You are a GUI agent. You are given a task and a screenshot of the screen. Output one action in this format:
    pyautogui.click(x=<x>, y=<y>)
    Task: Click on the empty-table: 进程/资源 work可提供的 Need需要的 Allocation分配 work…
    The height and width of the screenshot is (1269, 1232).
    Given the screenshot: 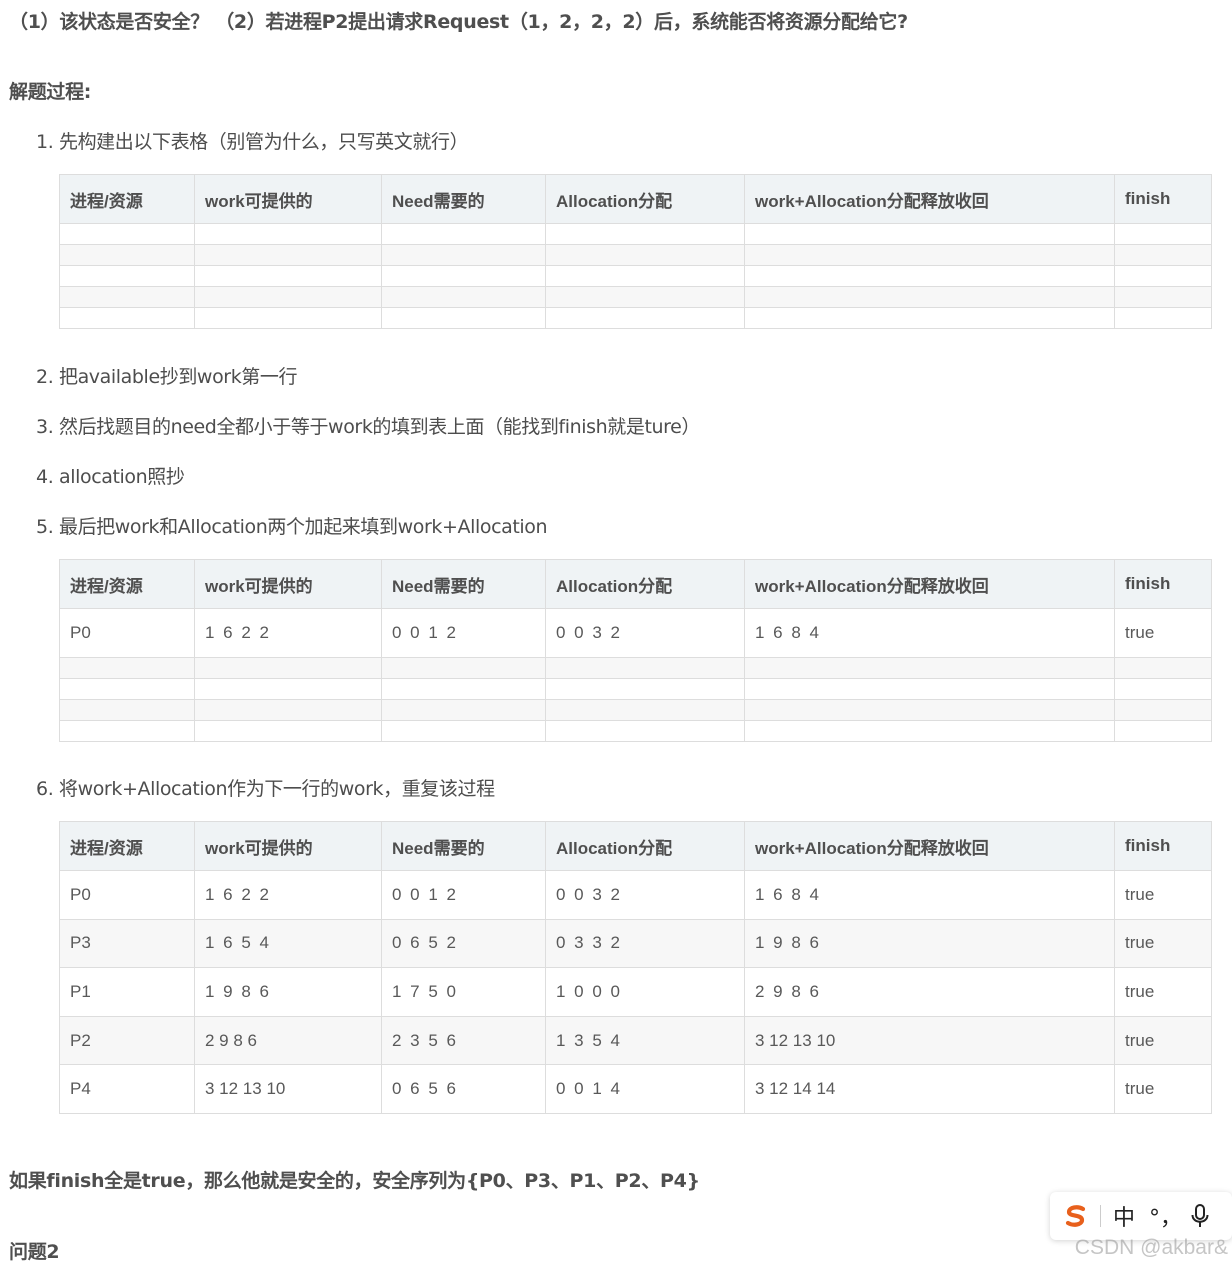 What is the action you would take?
    pyautogui.click(x=635, y=251)
    